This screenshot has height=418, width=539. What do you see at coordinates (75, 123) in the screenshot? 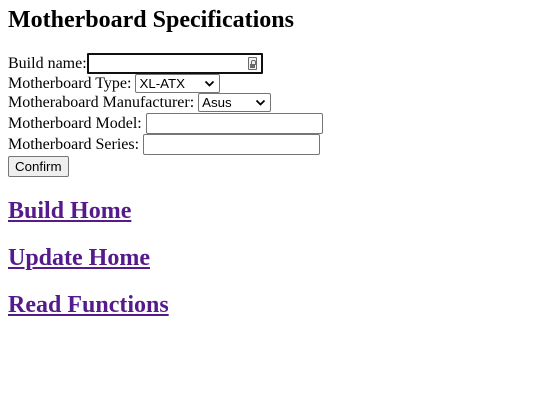
I see `motherboard-model-label: Motherboard Model:` at bounding box center [75, 123].